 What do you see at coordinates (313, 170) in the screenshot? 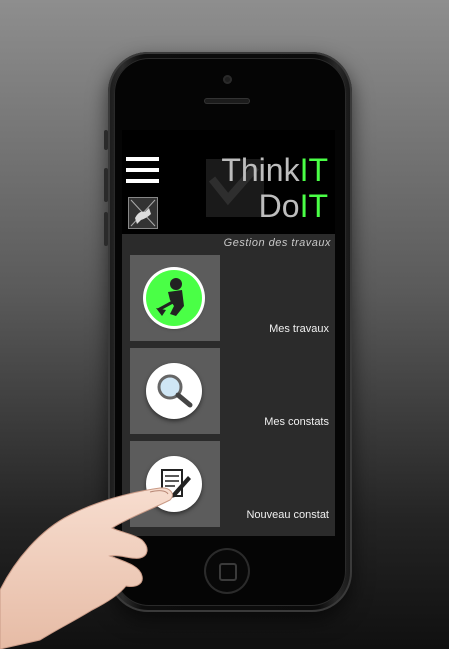
I see `logo-it-text: IT` at bounding box center [313, 170].